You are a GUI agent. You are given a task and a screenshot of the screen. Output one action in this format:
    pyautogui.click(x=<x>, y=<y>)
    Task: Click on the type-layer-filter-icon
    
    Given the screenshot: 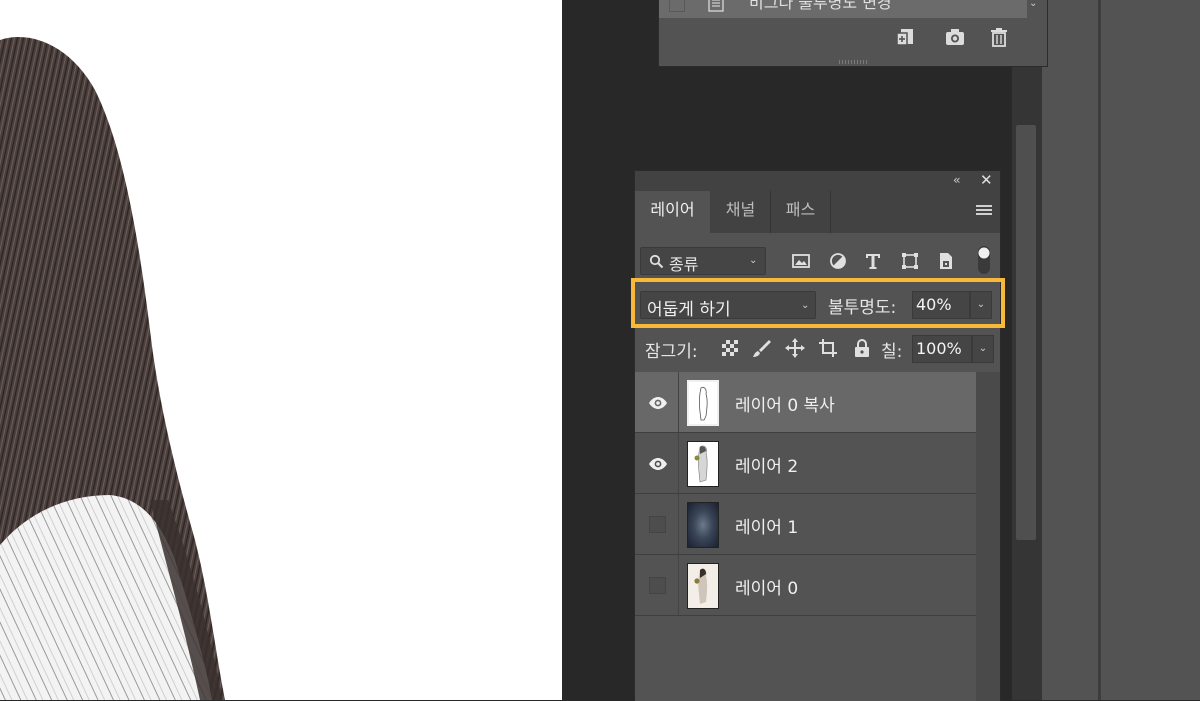 What is the action you would take?
    pyautogui.click(x=873, y=261)
    